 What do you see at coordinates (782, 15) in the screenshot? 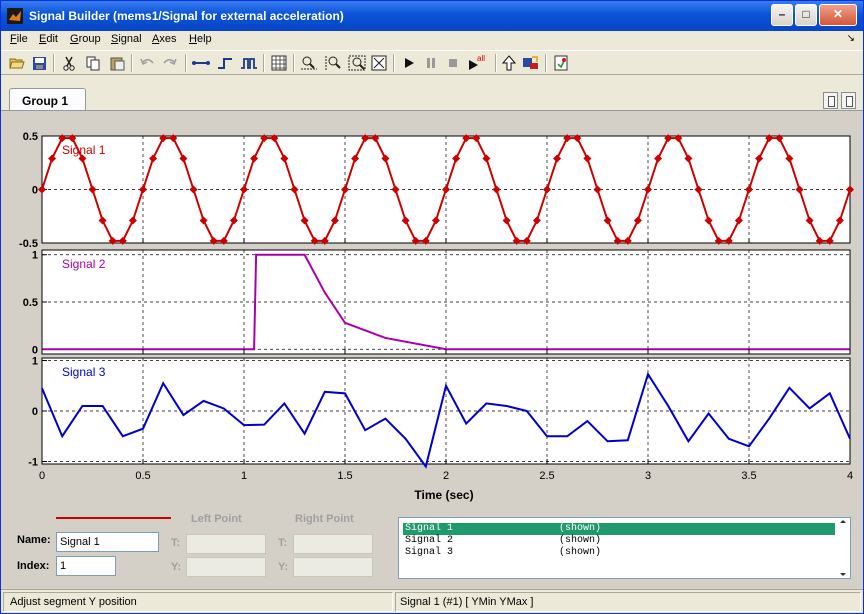
I see `minimize-button: –` at bounding box center [782, 15].